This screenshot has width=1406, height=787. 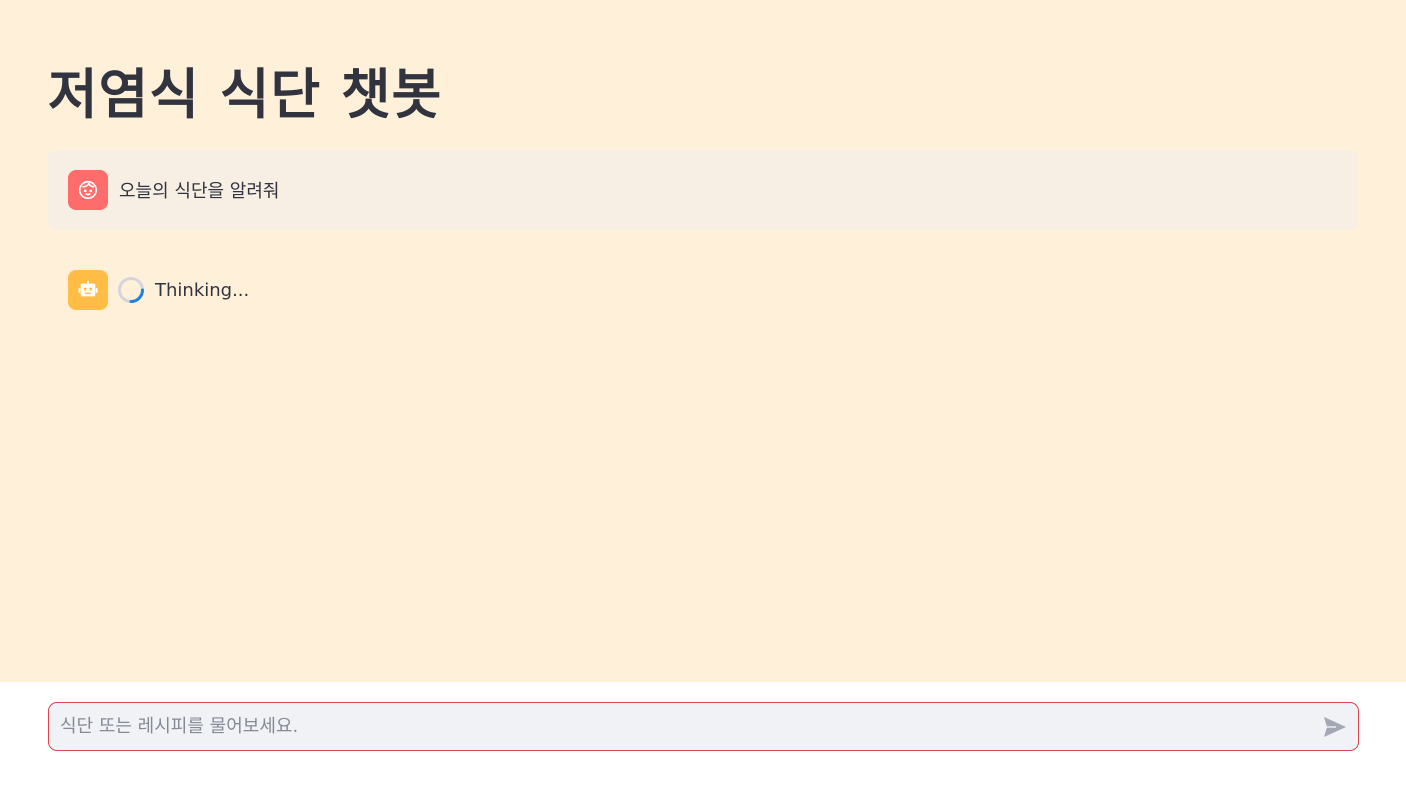 I want to click on loading-spinner-icon, so click(x=131, y=290).